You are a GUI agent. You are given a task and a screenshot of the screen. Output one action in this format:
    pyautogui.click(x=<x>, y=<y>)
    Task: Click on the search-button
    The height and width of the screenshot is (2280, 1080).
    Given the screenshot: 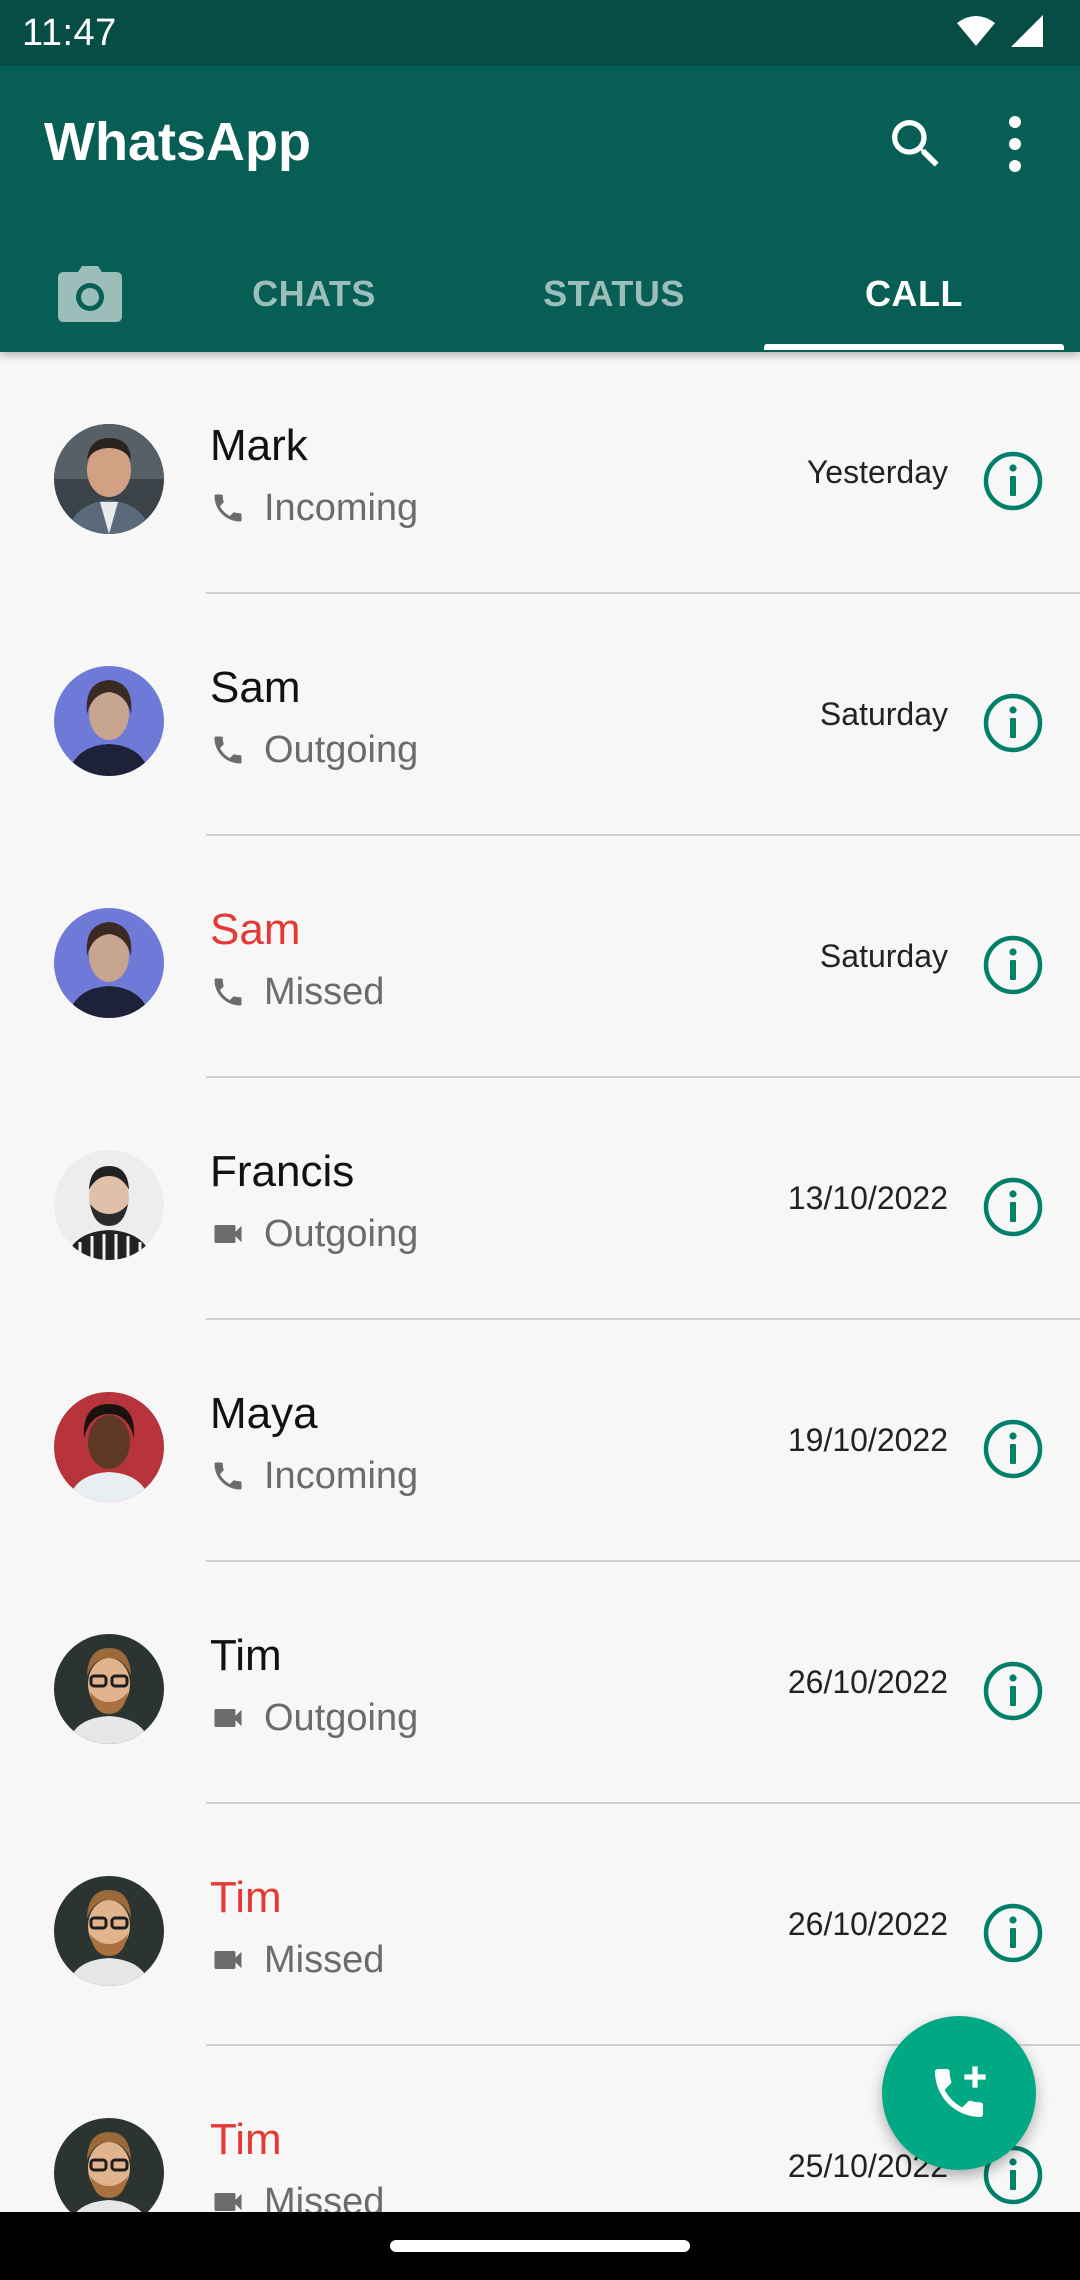 What is the action you would take?
    pyautogui.click(x=916, y=144)
    